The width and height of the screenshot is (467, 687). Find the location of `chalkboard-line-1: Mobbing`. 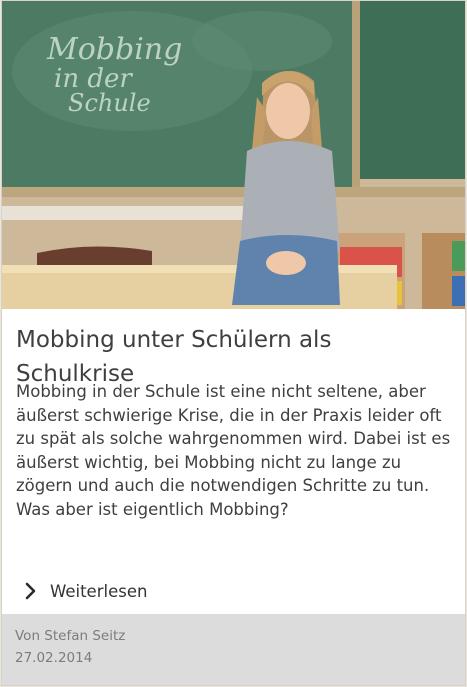

chalkboard-line-1: Mobbing is located at coordinates (114, 49).